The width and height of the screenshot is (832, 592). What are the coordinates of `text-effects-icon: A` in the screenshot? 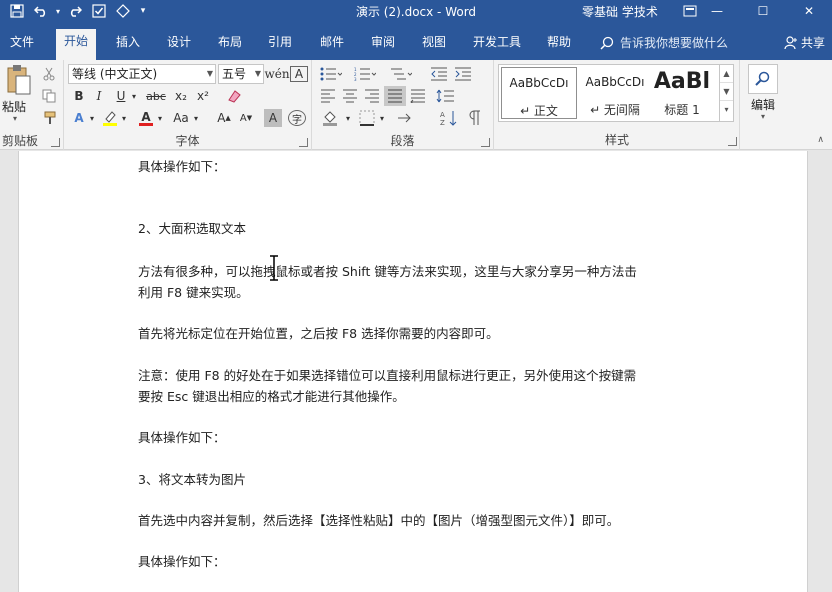 It's located at (79, 118).